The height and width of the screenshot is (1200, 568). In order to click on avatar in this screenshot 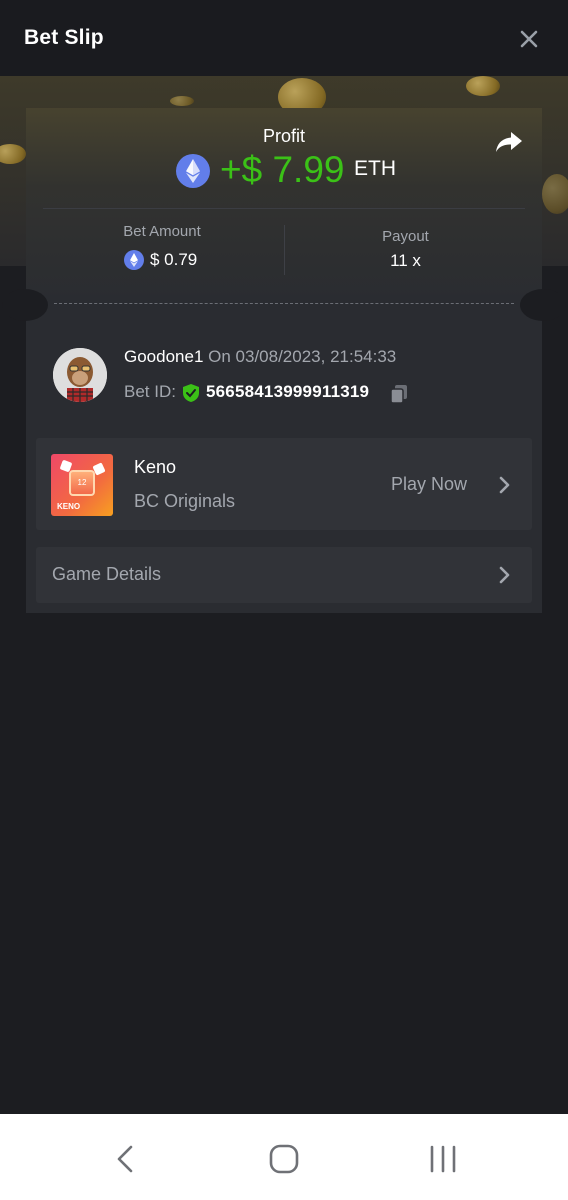, I will do `click(80, 375)`.